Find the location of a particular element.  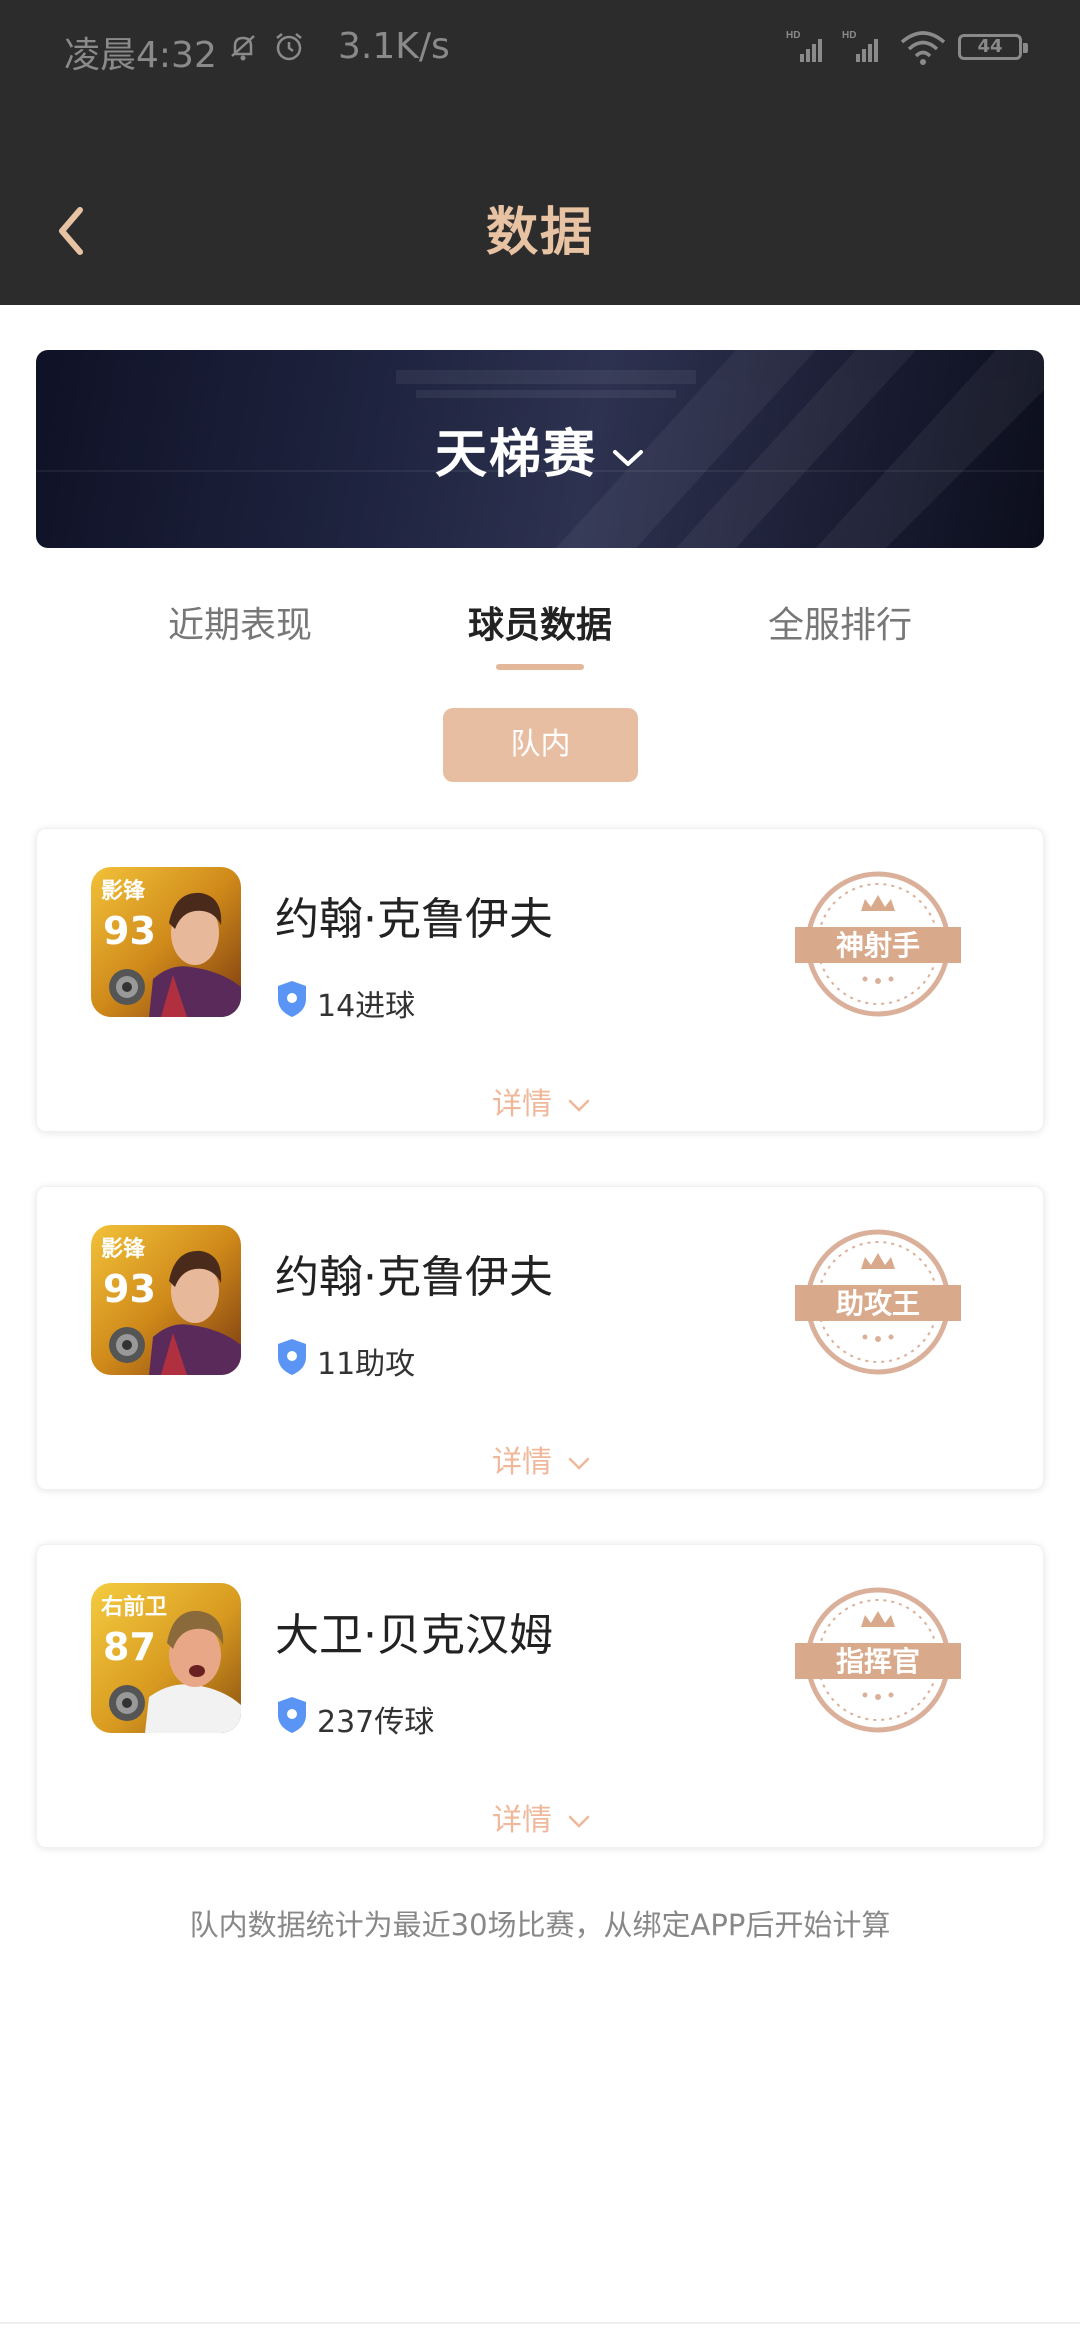

active-tab-indicator is located at coordinates (540, 667).